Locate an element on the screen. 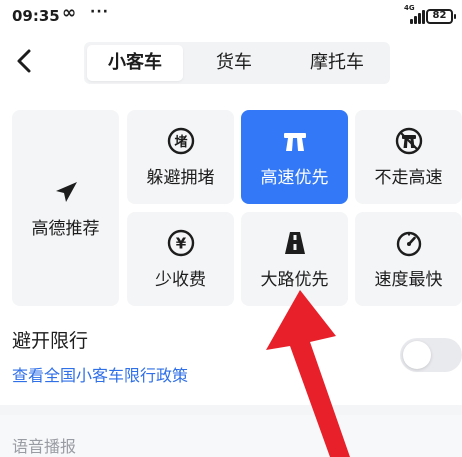 The width and height of the screenshot is (462, 457). back-button is located at coordinates (25, 61).